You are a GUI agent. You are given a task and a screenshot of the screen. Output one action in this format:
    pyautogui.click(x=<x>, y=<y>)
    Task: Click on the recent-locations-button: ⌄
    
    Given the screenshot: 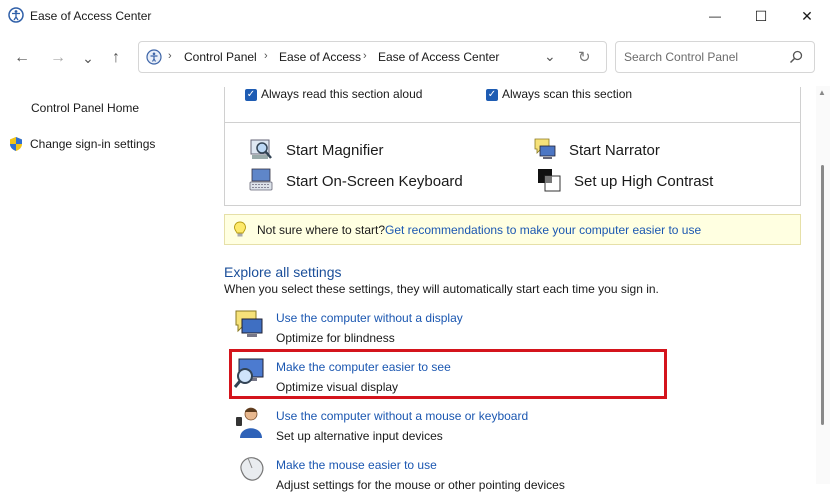 What is the action you would take?
    pyautogui.click(x=88, y=58)
    